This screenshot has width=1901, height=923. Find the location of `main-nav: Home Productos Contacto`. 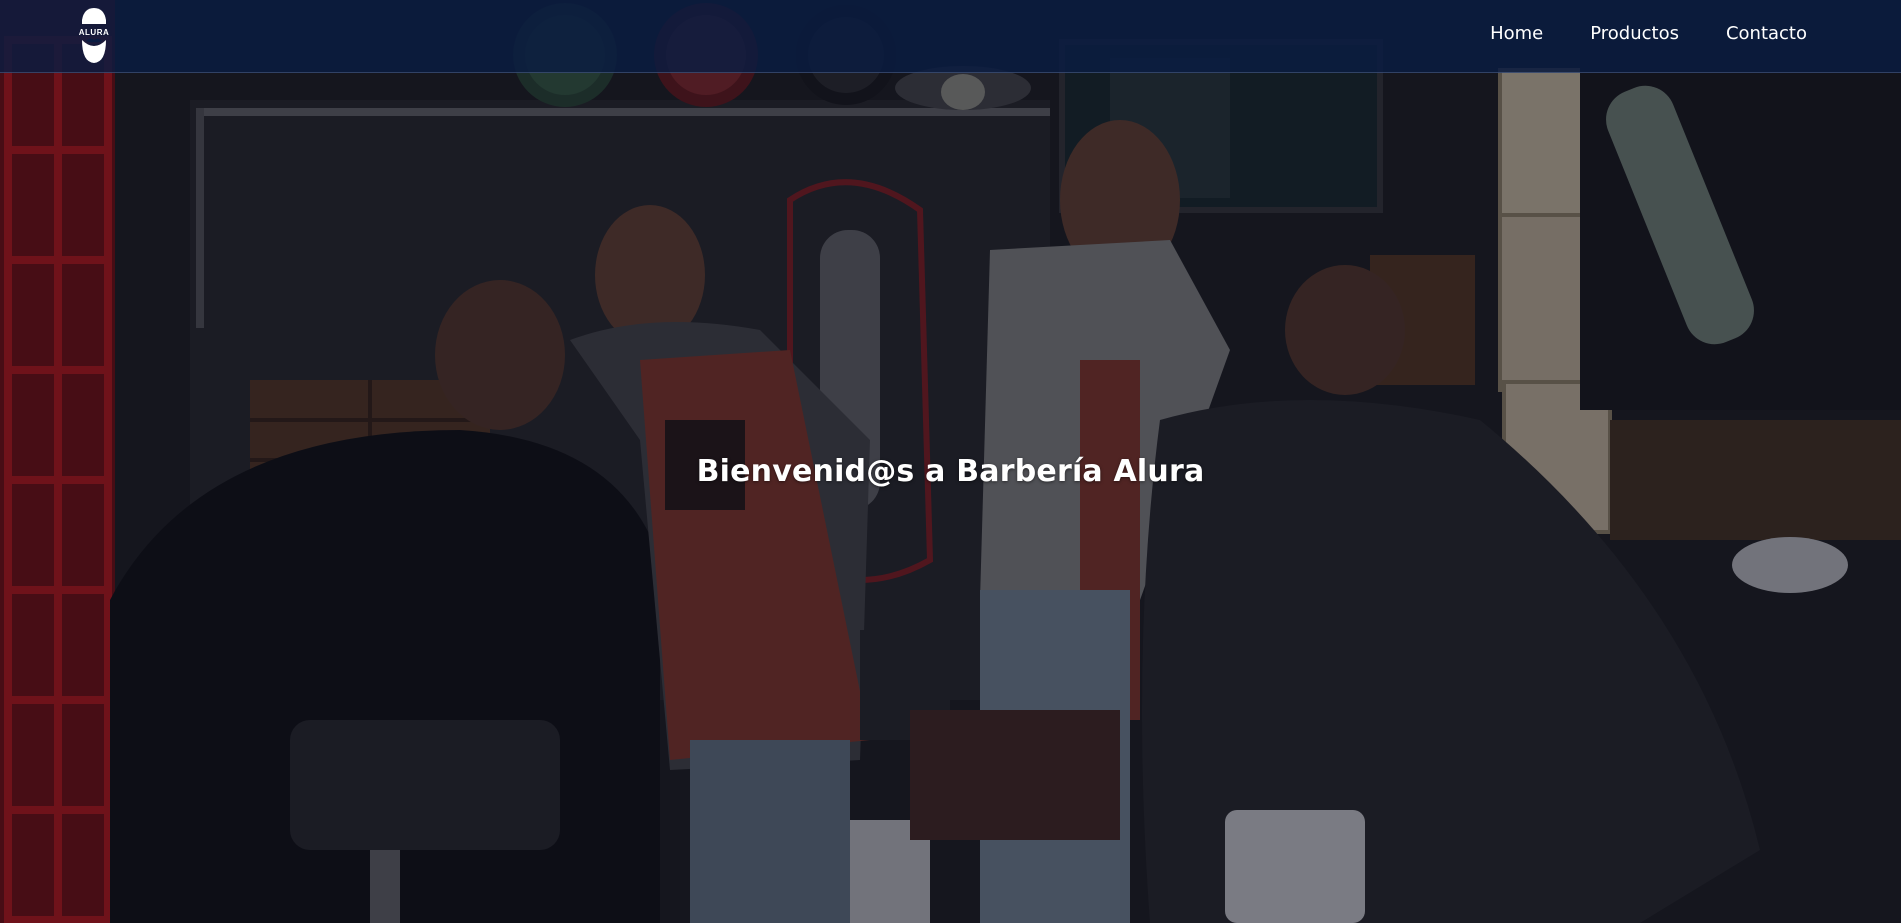

main-nav: Home Productos Contacto is located at coordinates (1648, 33).